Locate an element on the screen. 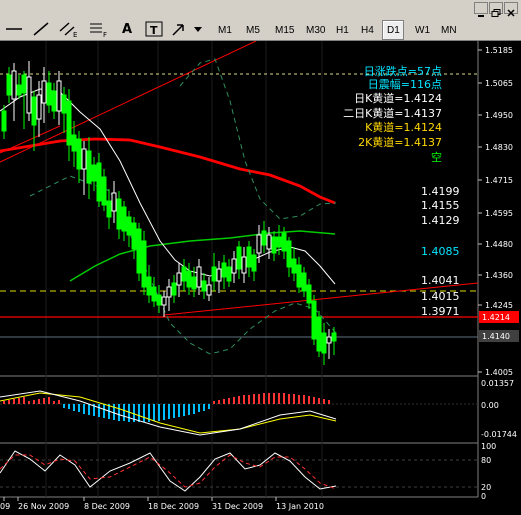  price-tick-label: 1.5065 is located at coordinates (499, 83).